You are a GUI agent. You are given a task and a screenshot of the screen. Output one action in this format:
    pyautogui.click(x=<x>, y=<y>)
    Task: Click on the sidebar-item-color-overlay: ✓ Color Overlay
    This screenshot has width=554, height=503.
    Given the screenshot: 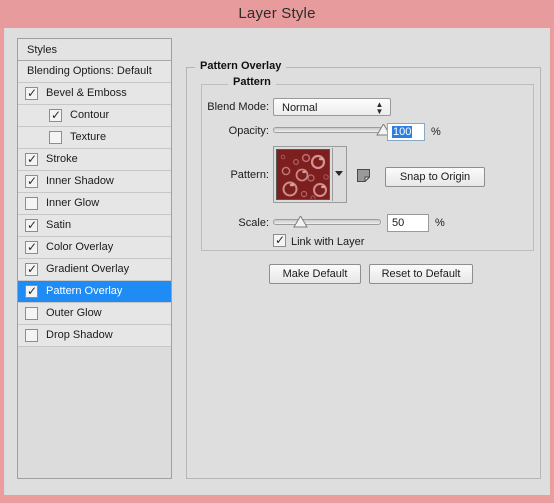 What is the action you would take?
    pyautogui.click(x=94, y=248)
    